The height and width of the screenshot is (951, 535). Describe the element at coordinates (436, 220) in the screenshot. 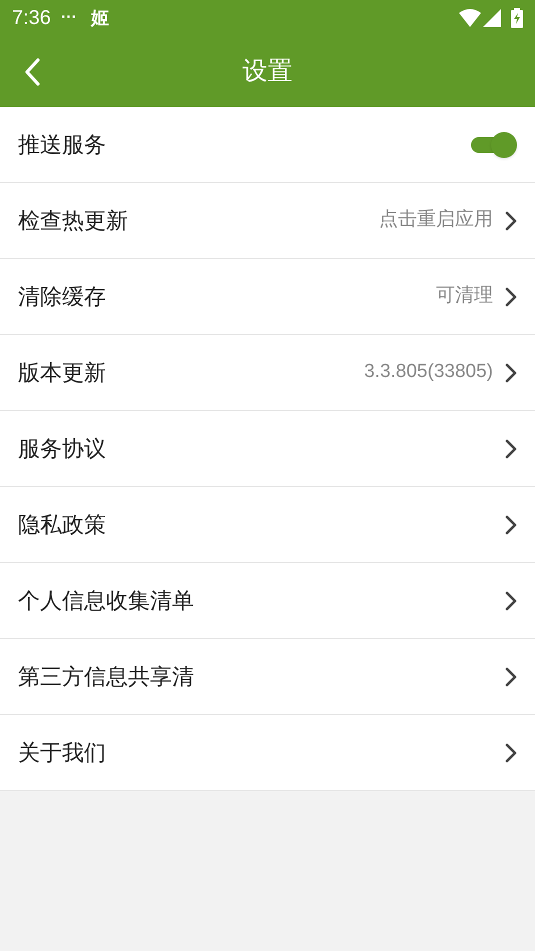

I see `row-value: 点击重启应用` at that location.